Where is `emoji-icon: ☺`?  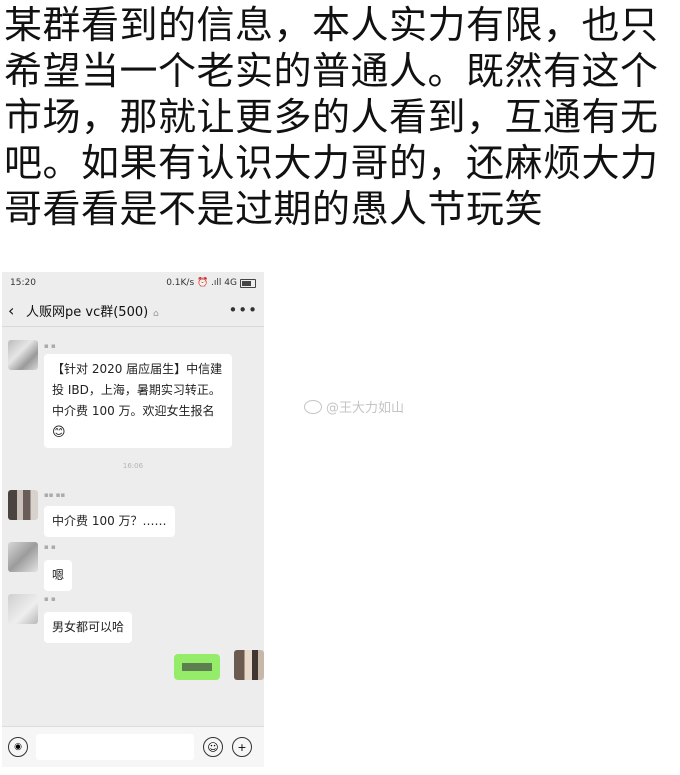
emoji-icon: ☺ is located at coordinates (213, 747).